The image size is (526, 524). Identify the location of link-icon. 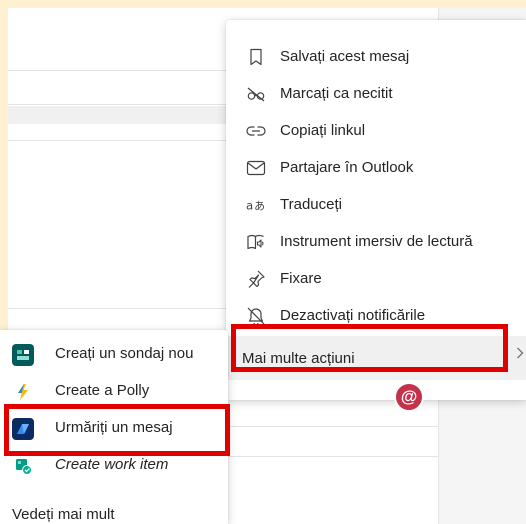
(256, 131).